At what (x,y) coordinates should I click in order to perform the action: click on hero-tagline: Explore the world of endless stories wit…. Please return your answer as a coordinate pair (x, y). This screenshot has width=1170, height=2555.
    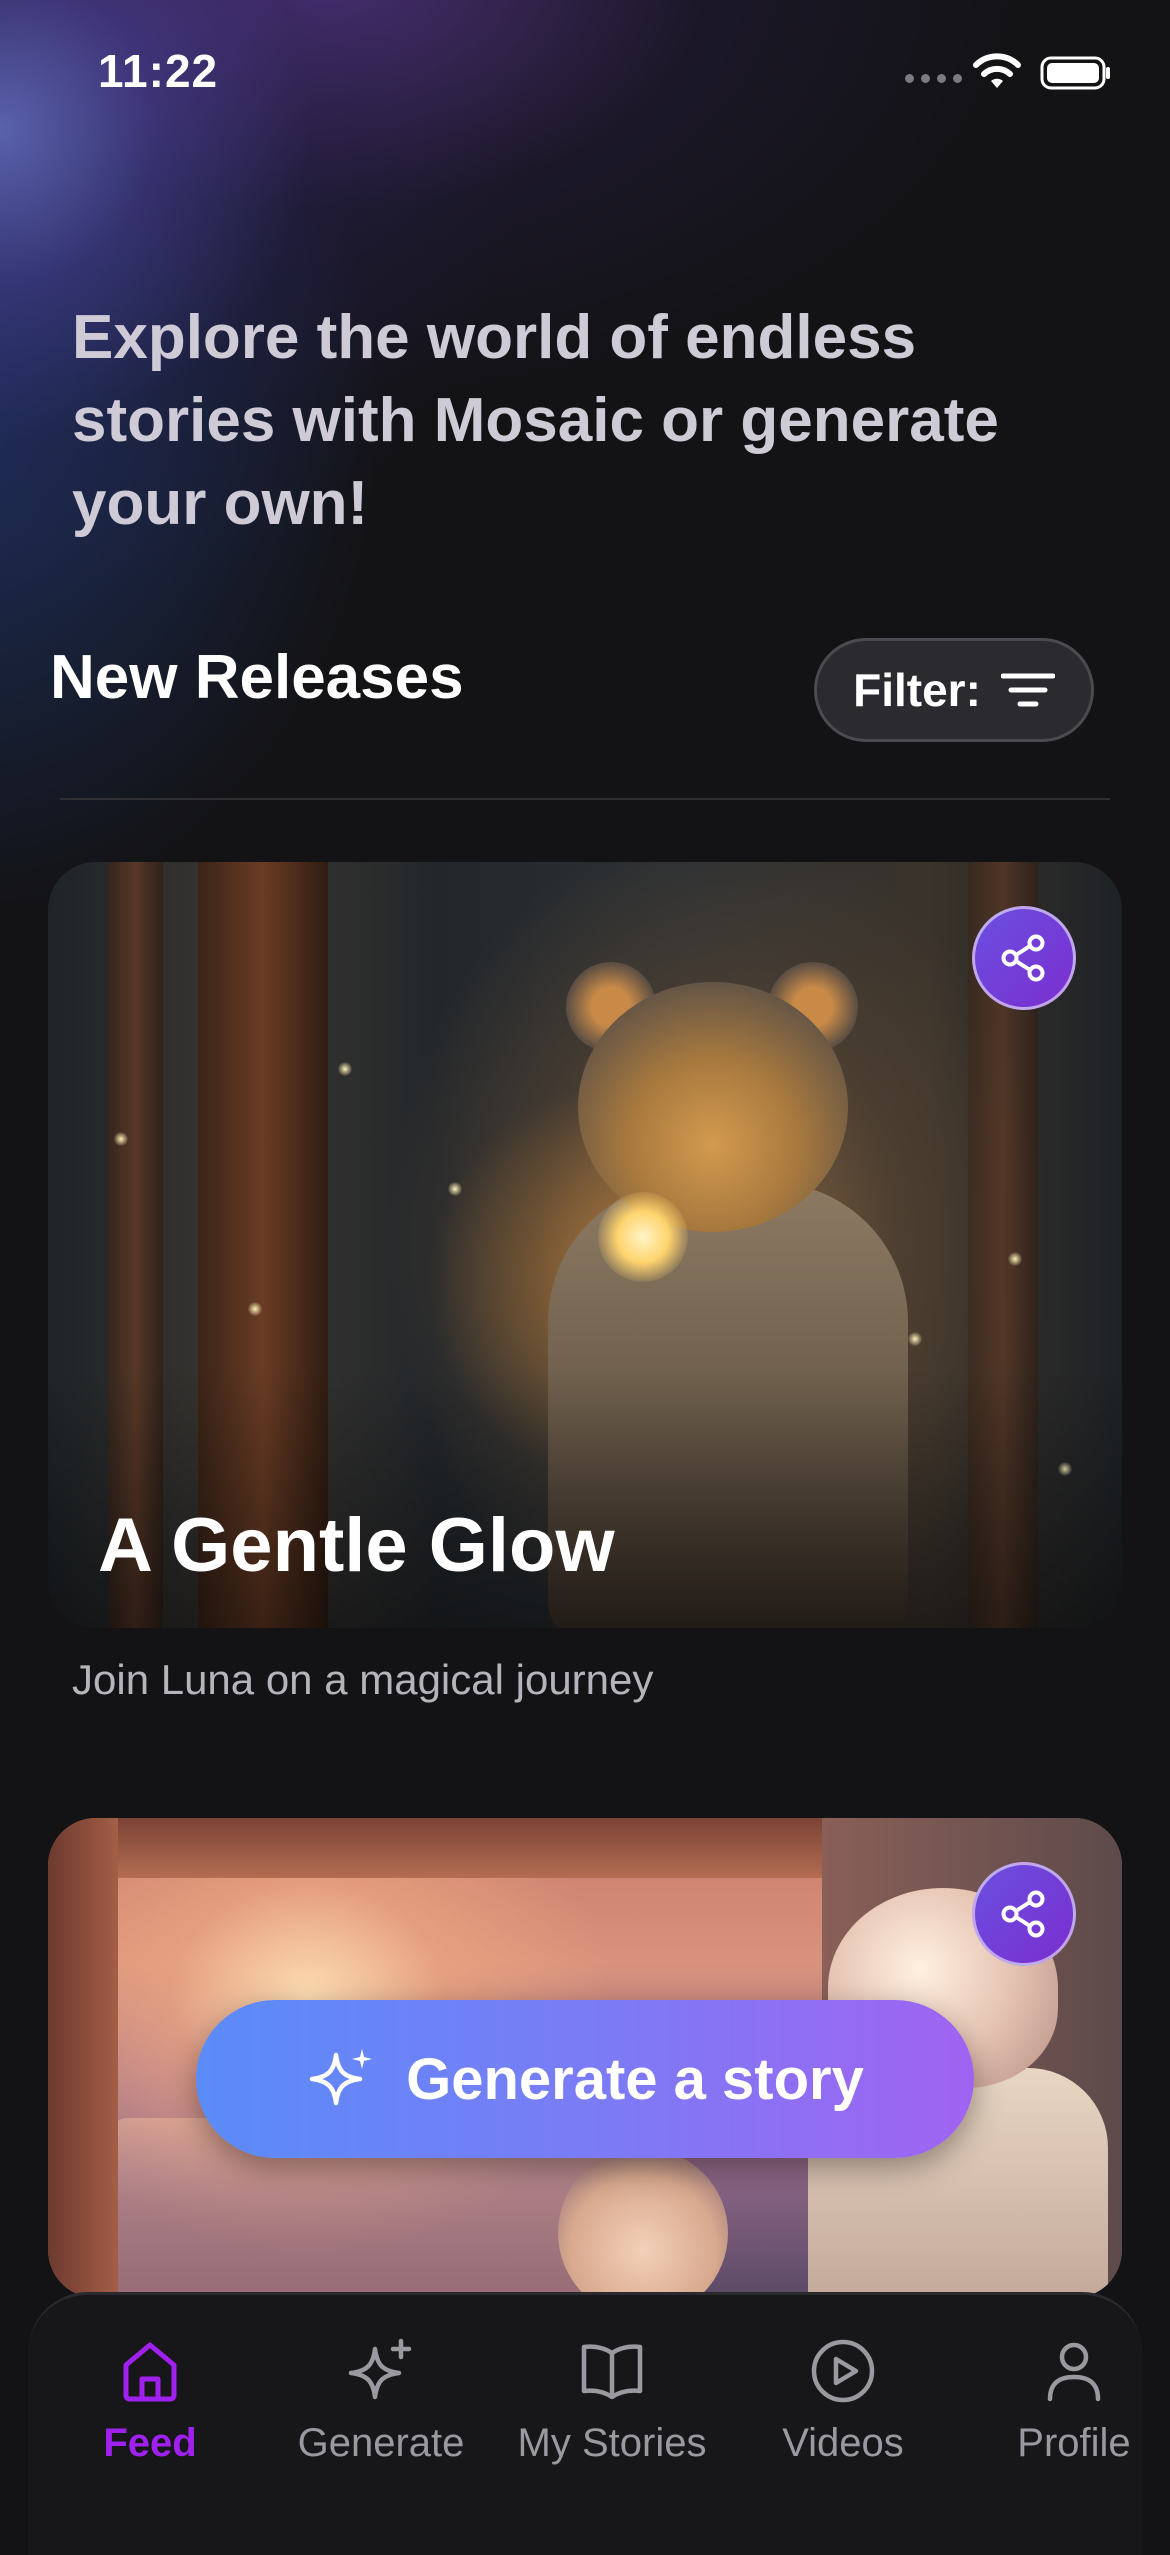
    Looking at the image, I should click on (535, 420).